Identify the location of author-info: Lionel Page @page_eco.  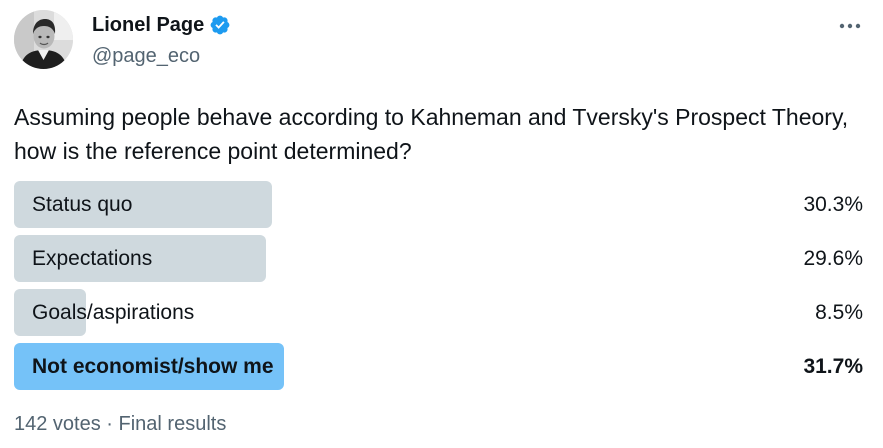
(161, 40).